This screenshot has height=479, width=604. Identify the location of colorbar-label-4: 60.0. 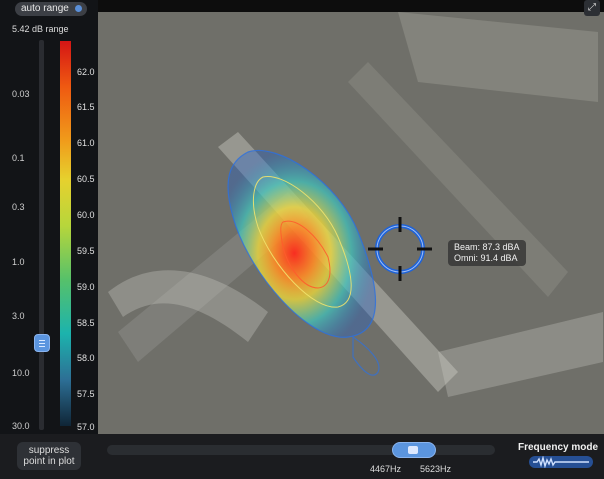
(86, 215).